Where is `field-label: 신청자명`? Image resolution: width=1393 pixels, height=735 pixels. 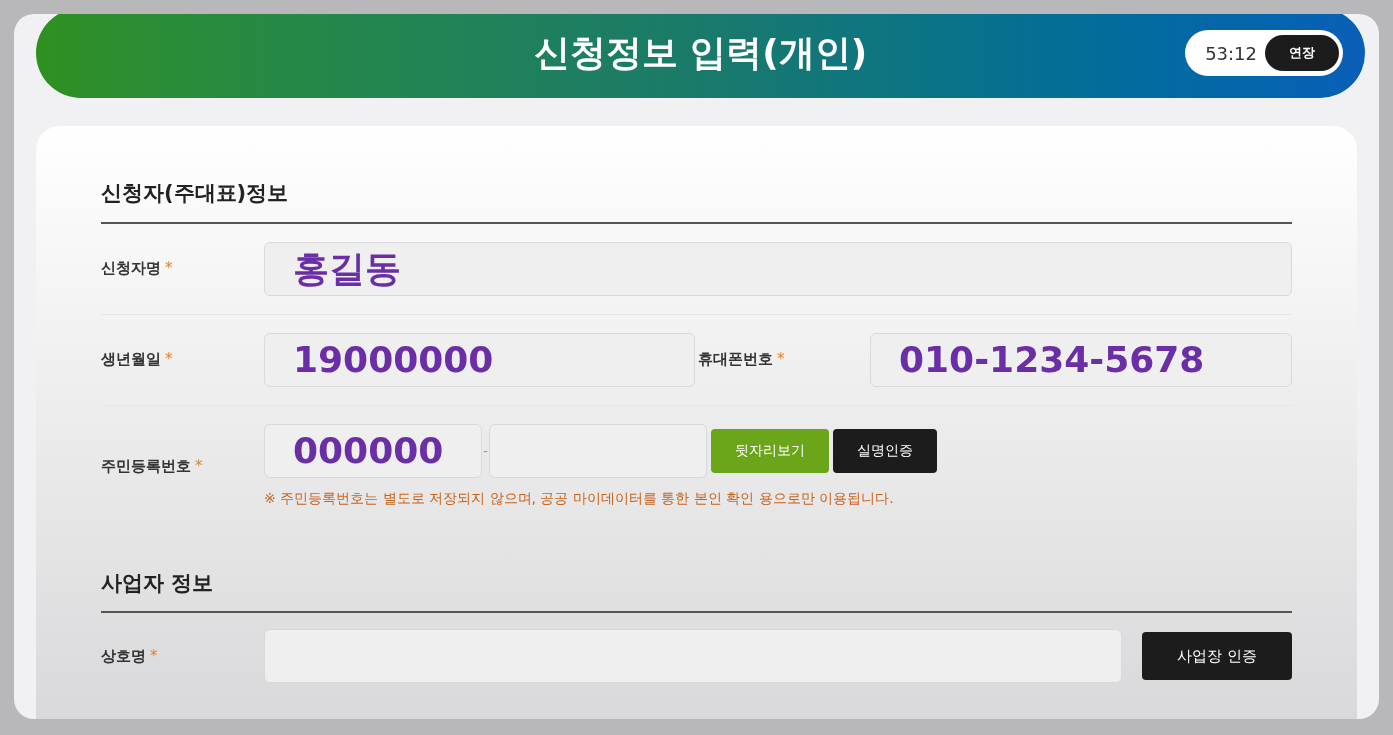 field-label: 신청자명 is located at coordinates (131, 269).